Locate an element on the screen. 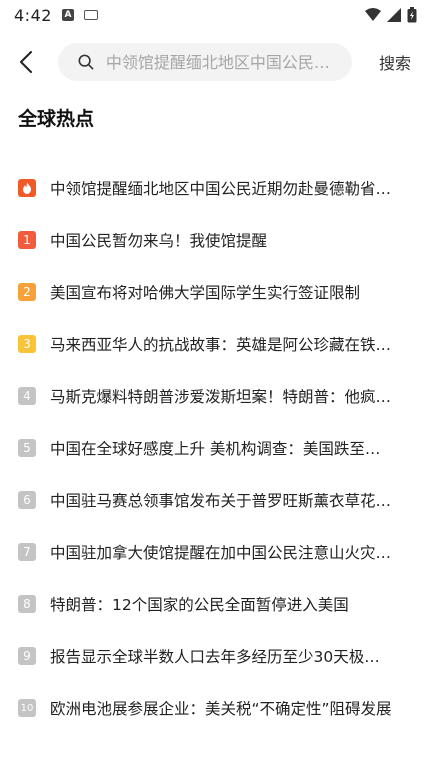 This screenshot has height=762, width=429. hot-item-text: 欧洲电池展参展企业：美关税“不确定性”阻碍发展 is located at coordinates (221, 709).